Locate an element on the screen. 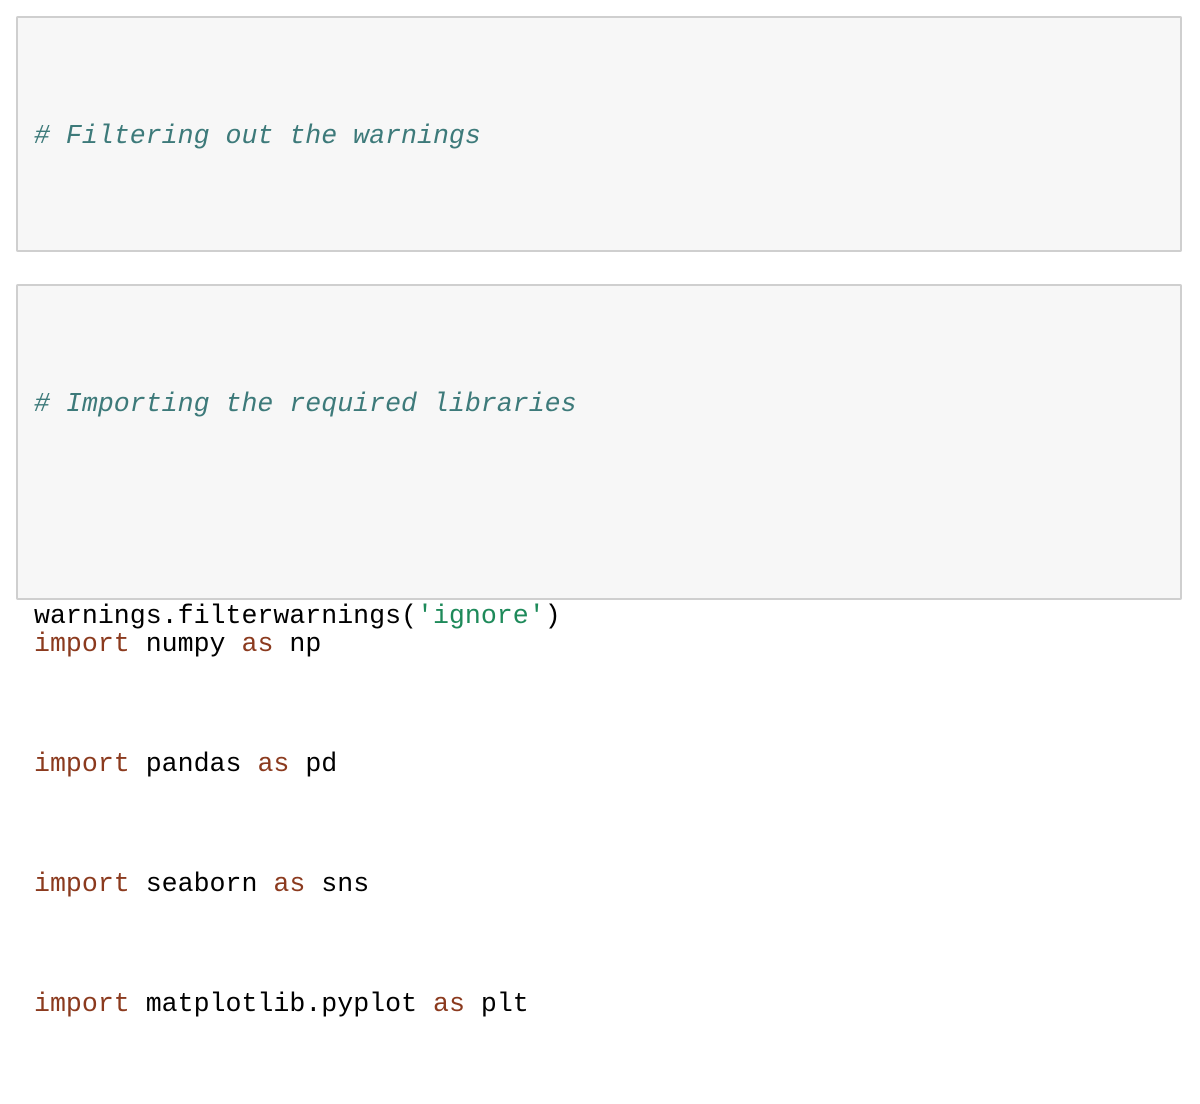 This screenshot has width=1200, height=1104. alias: plt is located at coordinates (496, 1004).